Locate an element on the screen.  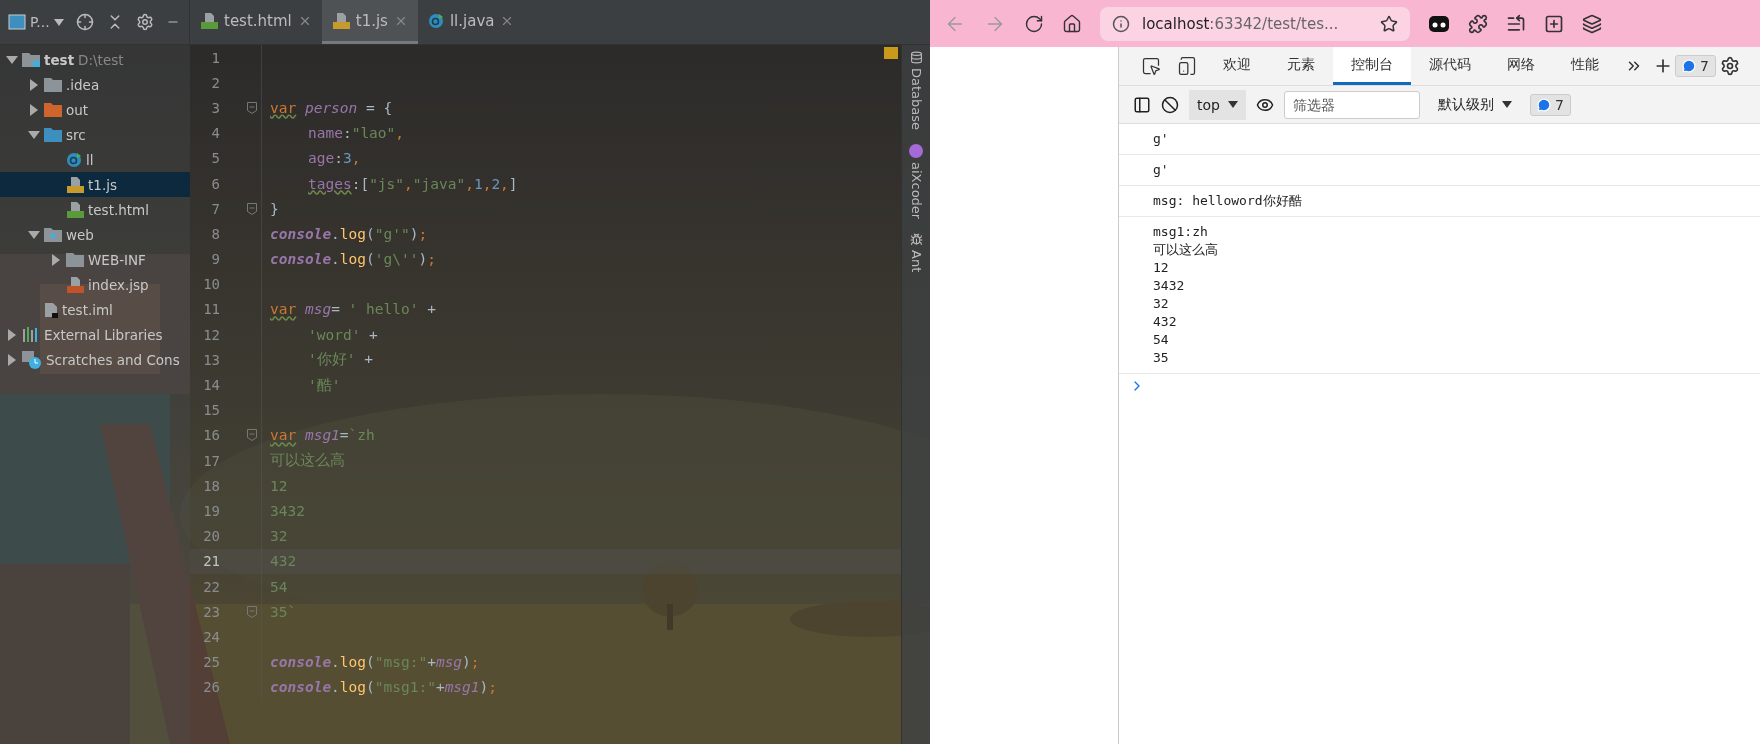
tree-item-label: web is located at coordinates (80, 234).